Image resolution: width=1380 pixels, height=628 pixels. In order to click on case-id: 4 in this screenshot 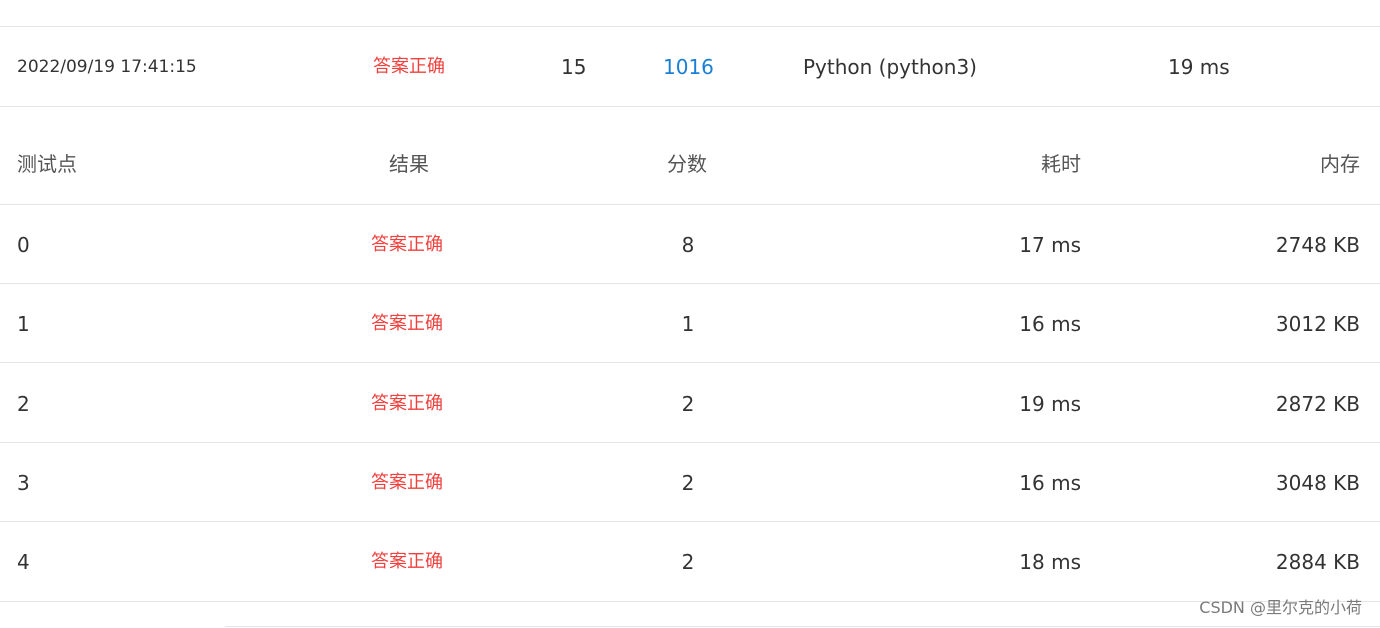, I will do `click(23, 562)`.